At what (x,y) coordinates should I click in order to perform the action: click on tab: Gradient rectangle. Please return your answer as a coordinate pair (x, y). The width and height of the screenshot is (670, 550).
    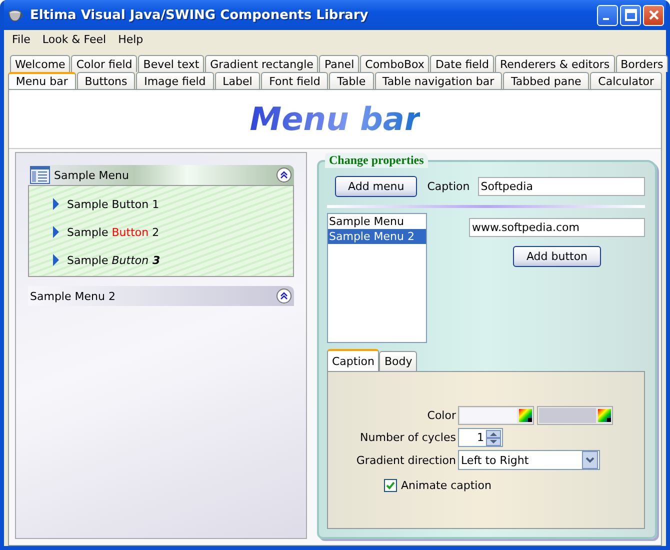
    Looking at the image, I should click on (261, 63).